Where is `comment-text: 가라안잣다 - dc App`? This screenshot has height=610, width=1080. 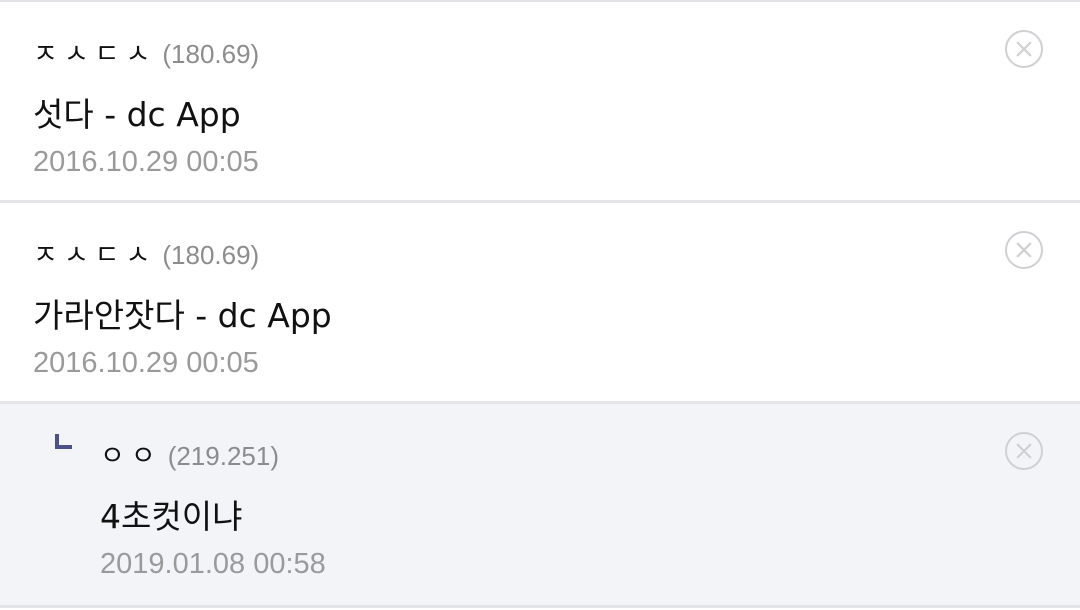
comment-text: 가라안잣다 - dc App is located at coordinates (182, 315).